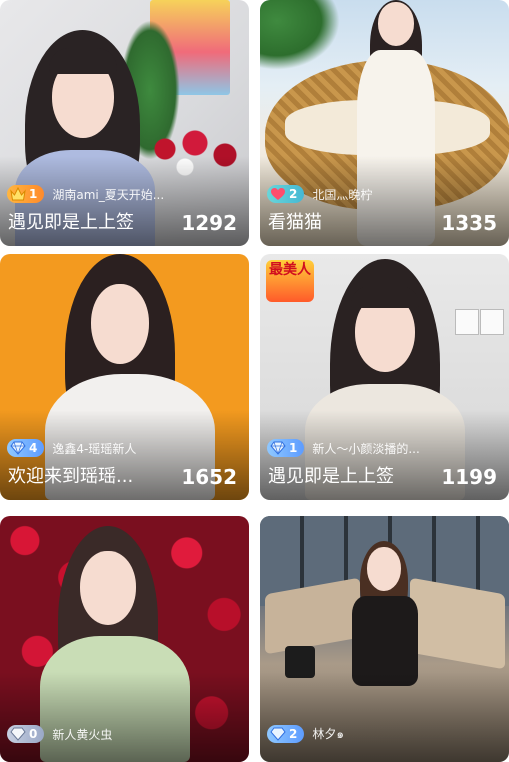 This screenshot has width=509, height=762. Describe the element at coordinates (492, 322) in the screenshot. I see `wall-socket` at that location.